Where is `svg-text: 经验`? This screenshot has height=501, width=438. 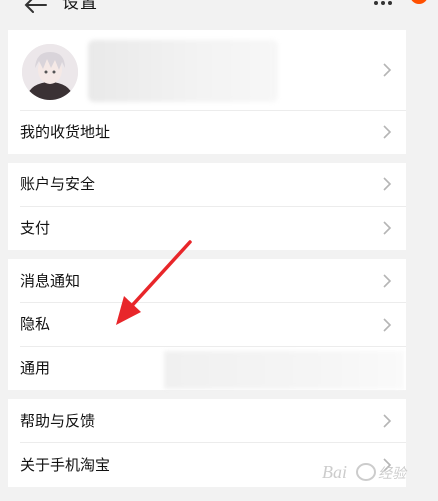 svg-text: 经验 is located at coordinates (393, 474).